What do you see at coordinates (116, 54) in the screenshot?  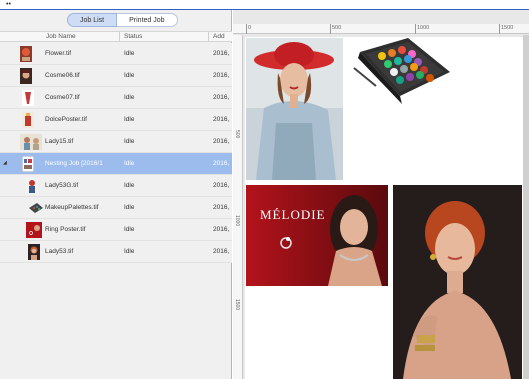 I see `table-row: Flower.tif Idle 2016,` at bounding box center [116, 54].